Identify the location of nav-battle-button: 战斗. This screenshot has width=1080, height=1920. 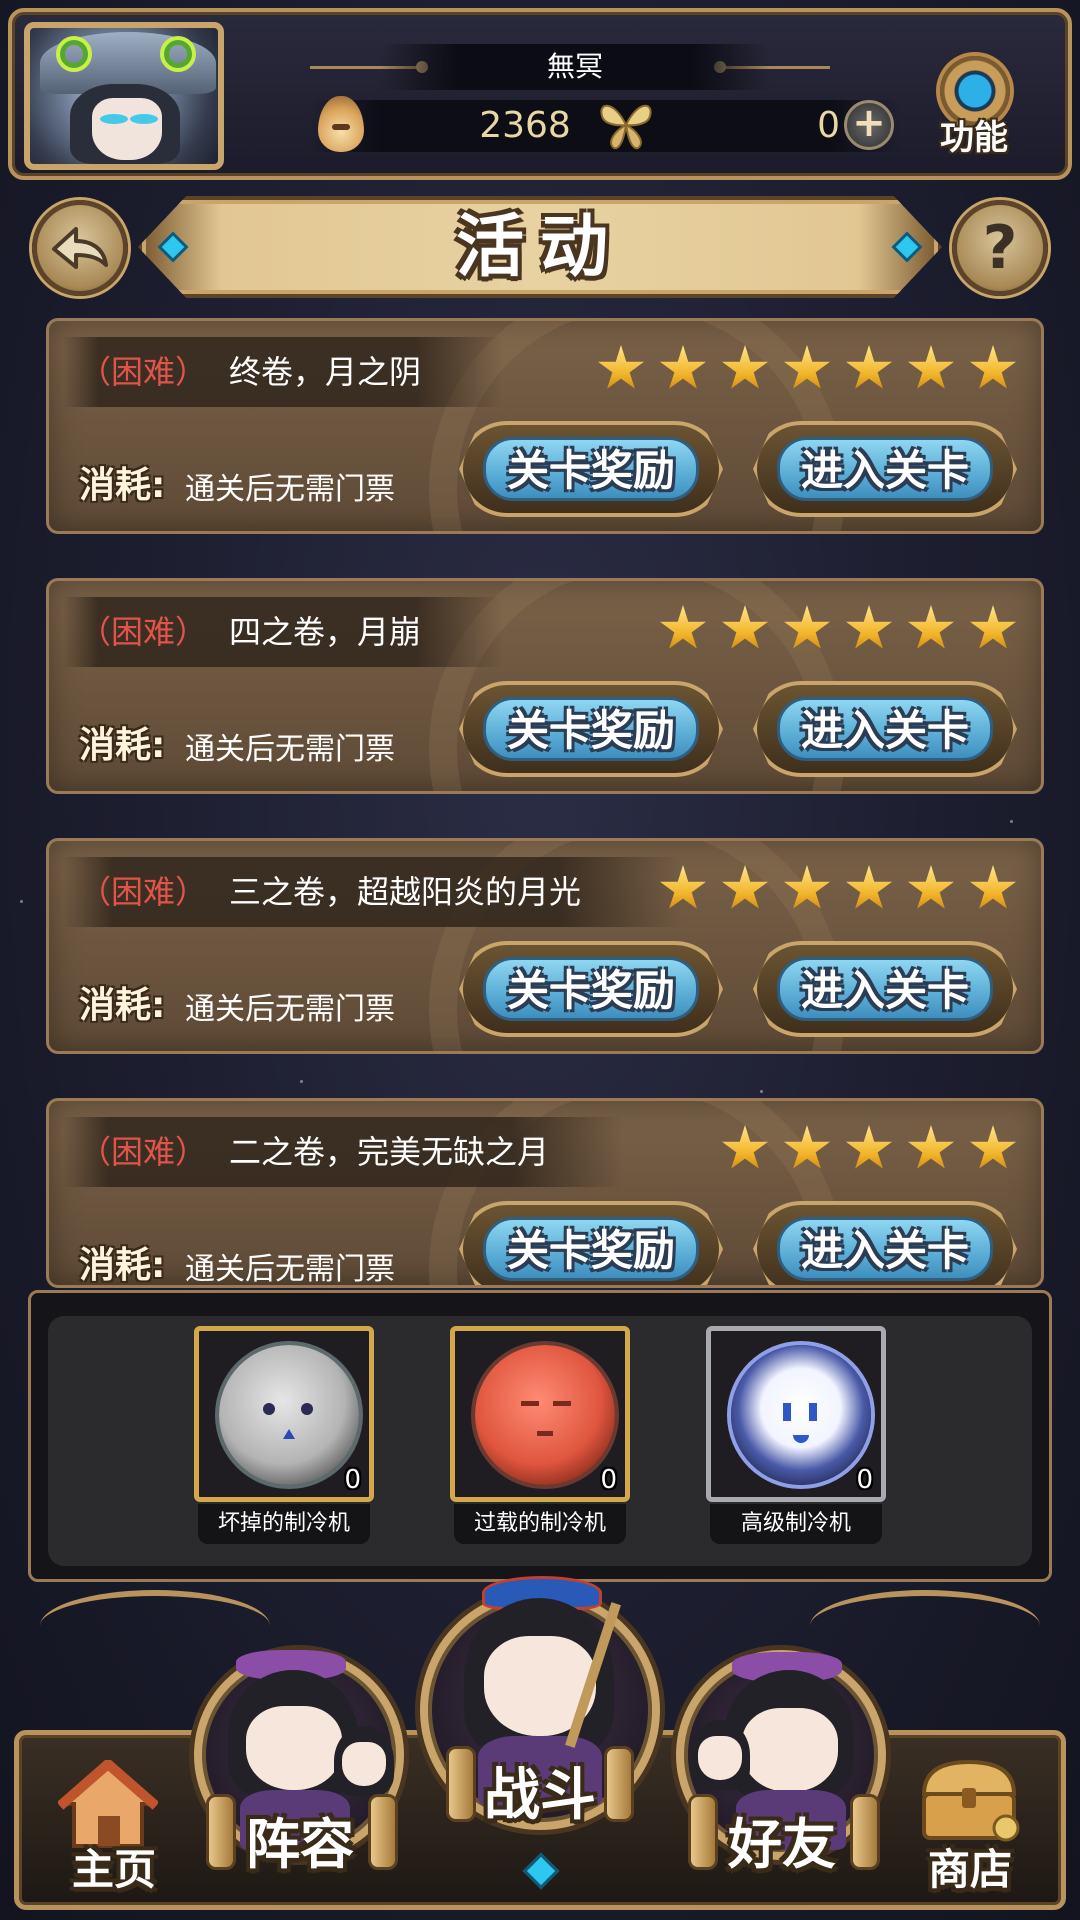
(540, 1720).